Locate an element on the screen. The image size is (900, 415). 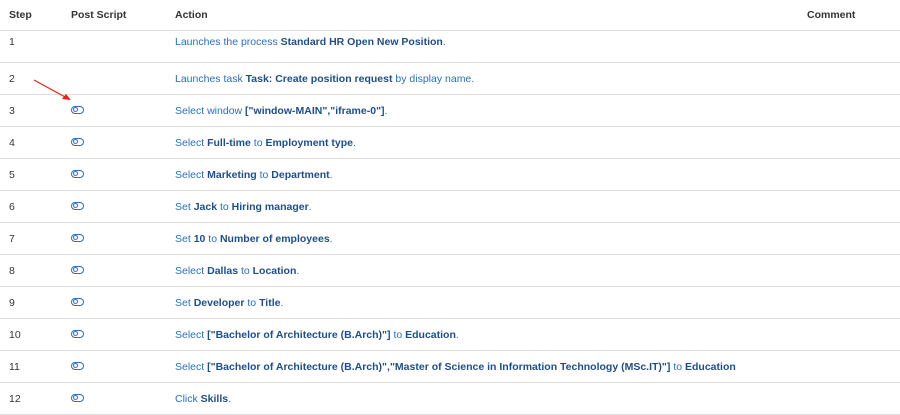
action-value: Hiring manager is located at coordinates (270, 207).